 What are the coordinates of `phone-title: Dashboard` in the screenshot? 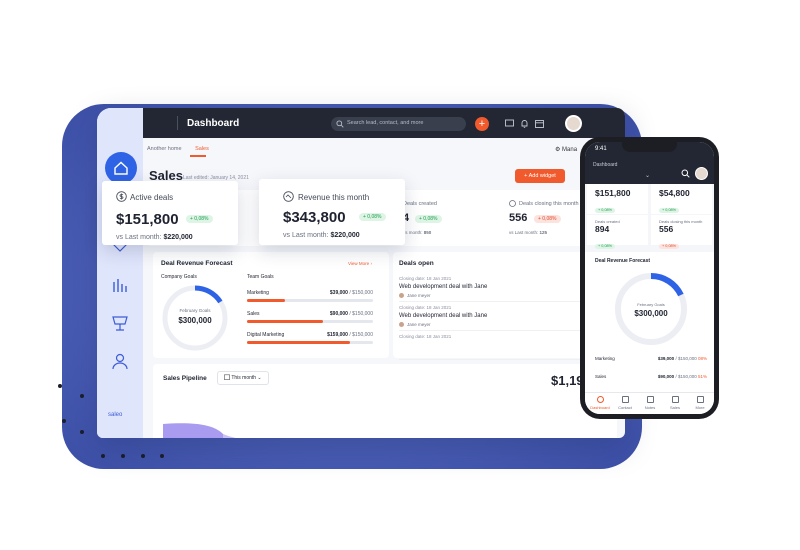 It's located at (605, 165).